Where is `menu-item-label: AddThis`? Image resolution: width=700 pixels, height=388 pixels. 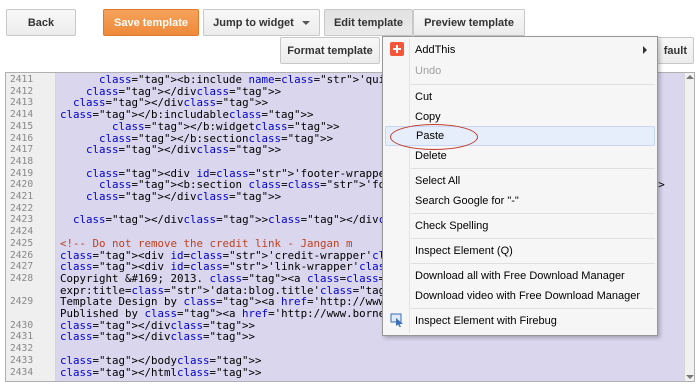
menu-item-label: AddThis is located at coordinates (435, 50).